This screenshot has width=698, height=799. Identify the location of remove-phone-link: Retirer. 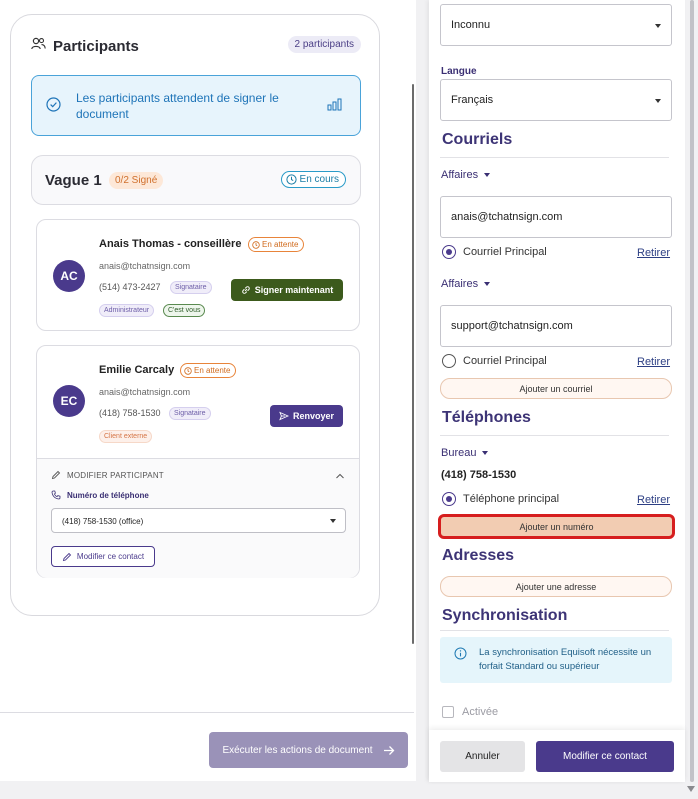
(653, 500).